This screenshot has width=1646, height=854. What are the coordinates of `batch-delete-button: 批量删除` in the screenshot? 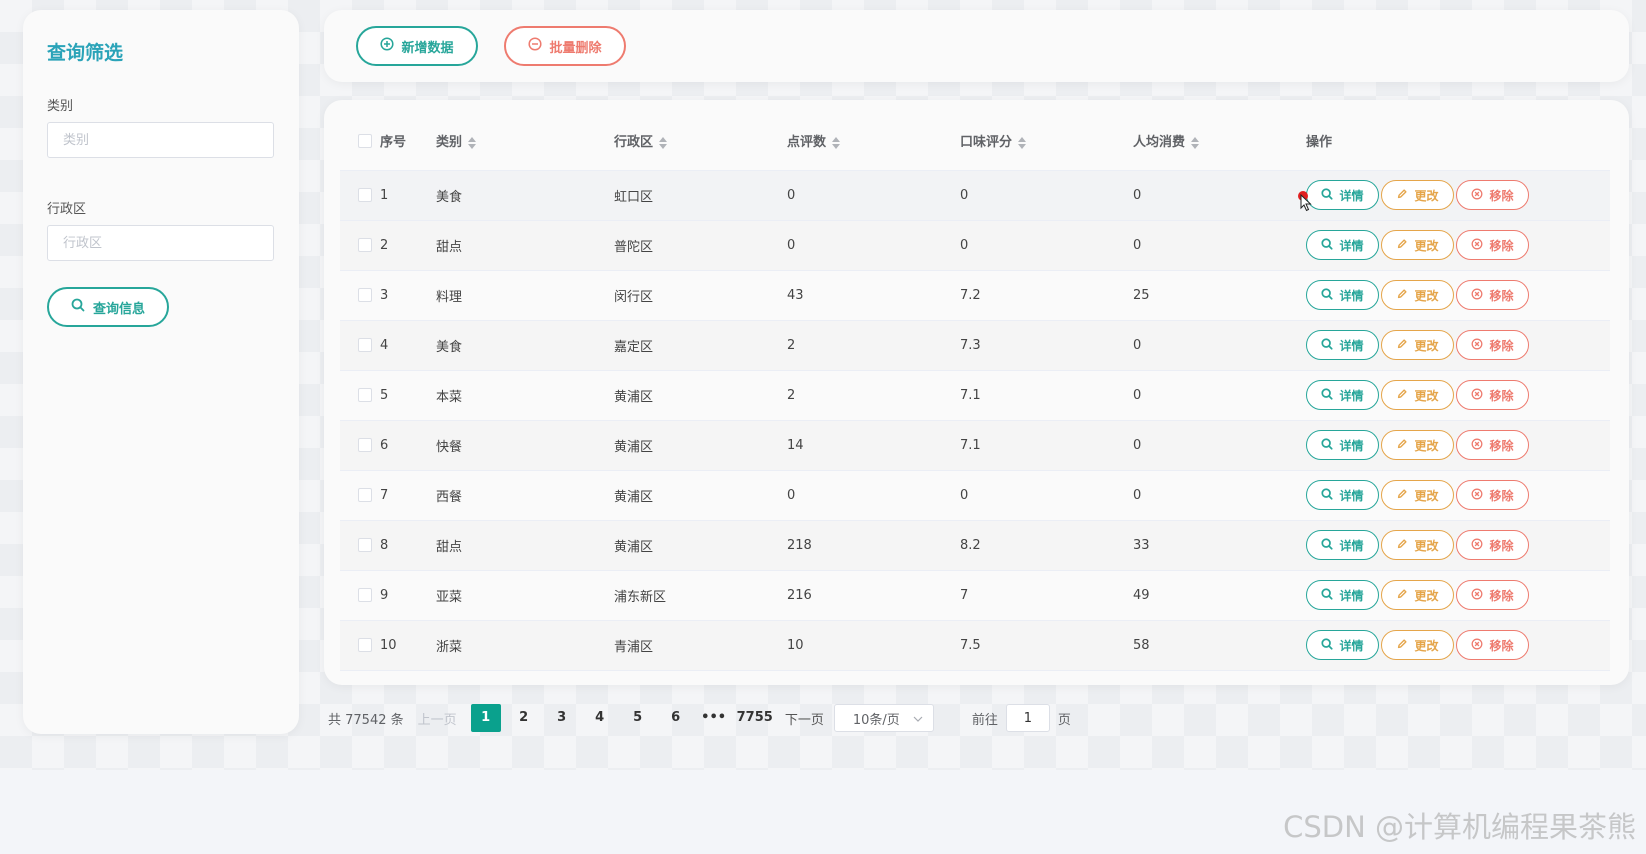 It's located at (565, 46).